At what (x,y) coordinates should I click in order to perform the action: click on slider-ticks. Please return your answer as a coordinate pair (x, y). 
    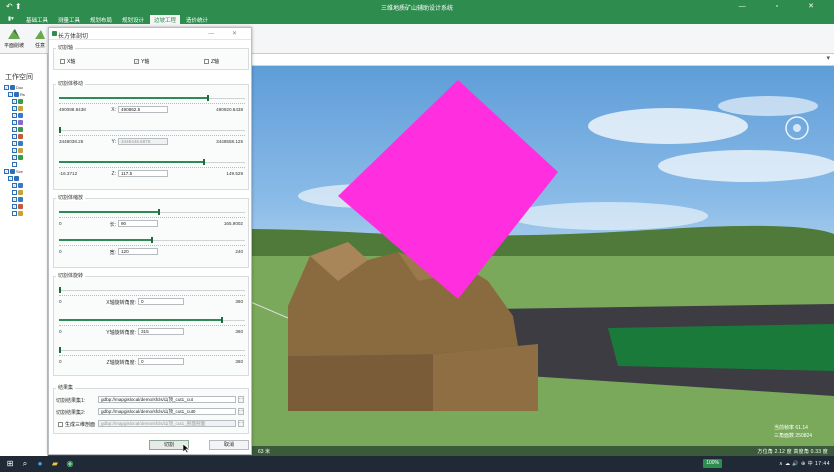
    Looking at the image, I should click on (152, 168).